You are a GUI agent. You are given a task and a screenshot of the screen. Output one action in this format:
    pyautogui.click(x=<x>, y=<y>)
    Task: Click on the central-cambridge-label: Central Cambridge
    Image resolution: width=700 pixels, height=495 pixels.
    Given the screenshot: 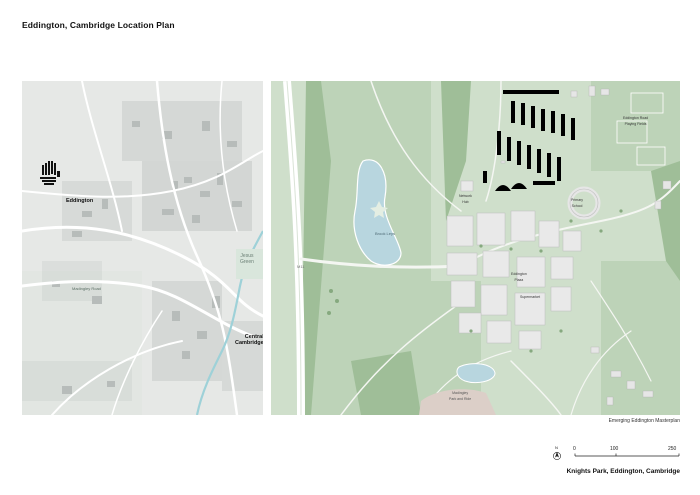 What is the action you would take?
    pyautogui.click(x=249, y=340)
    